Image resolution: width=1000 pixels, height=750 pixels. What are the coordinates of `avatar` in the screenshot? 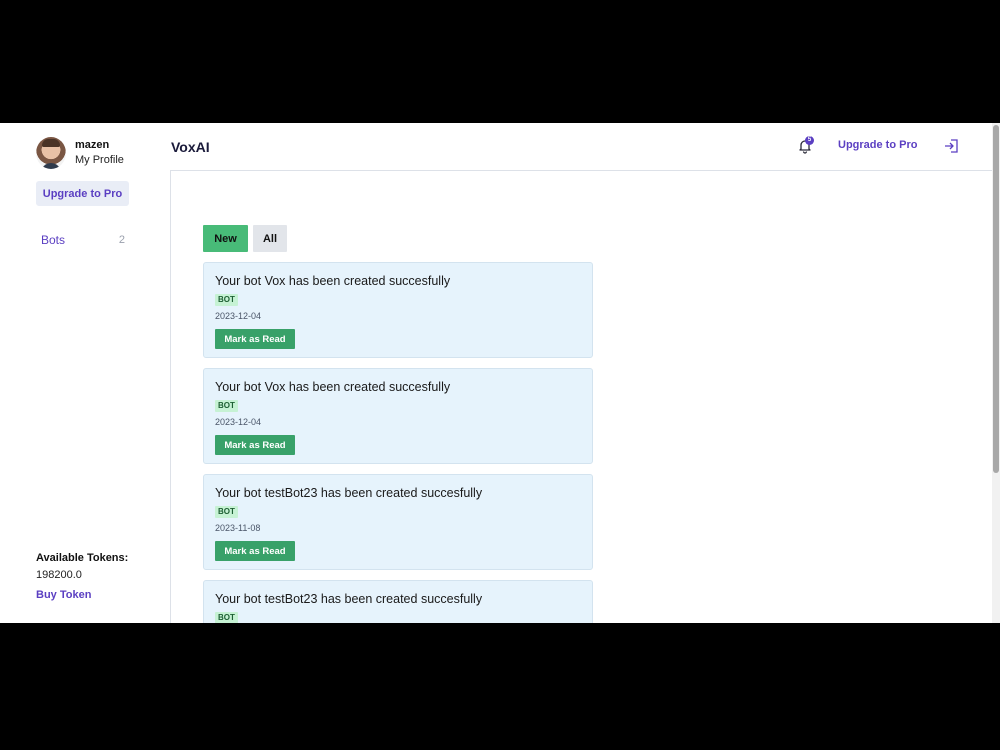 It's located at (51, 153).